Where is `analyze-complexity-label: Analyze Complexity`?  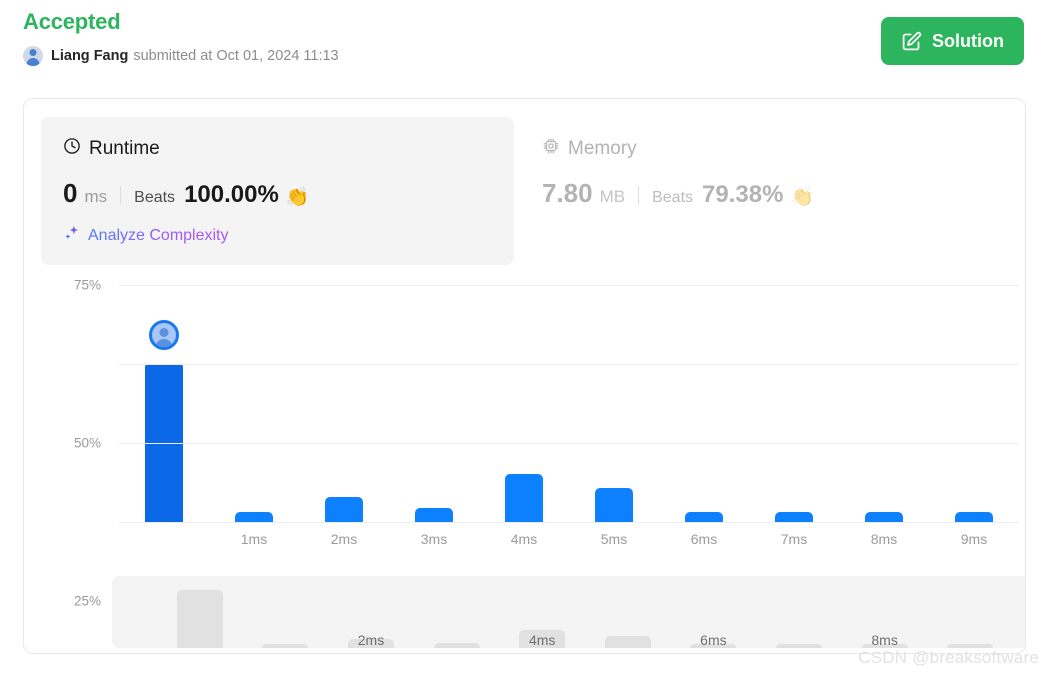
analyze-complexity-label: Analyze Complexity is located at coordinates (158, 235).